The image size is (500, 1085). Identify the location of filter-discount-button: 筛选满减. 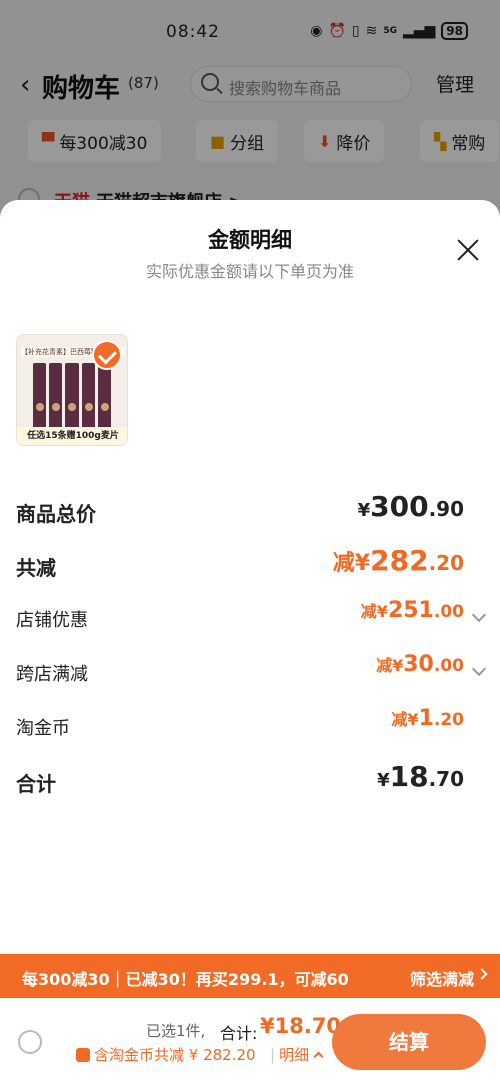
(442, 978).